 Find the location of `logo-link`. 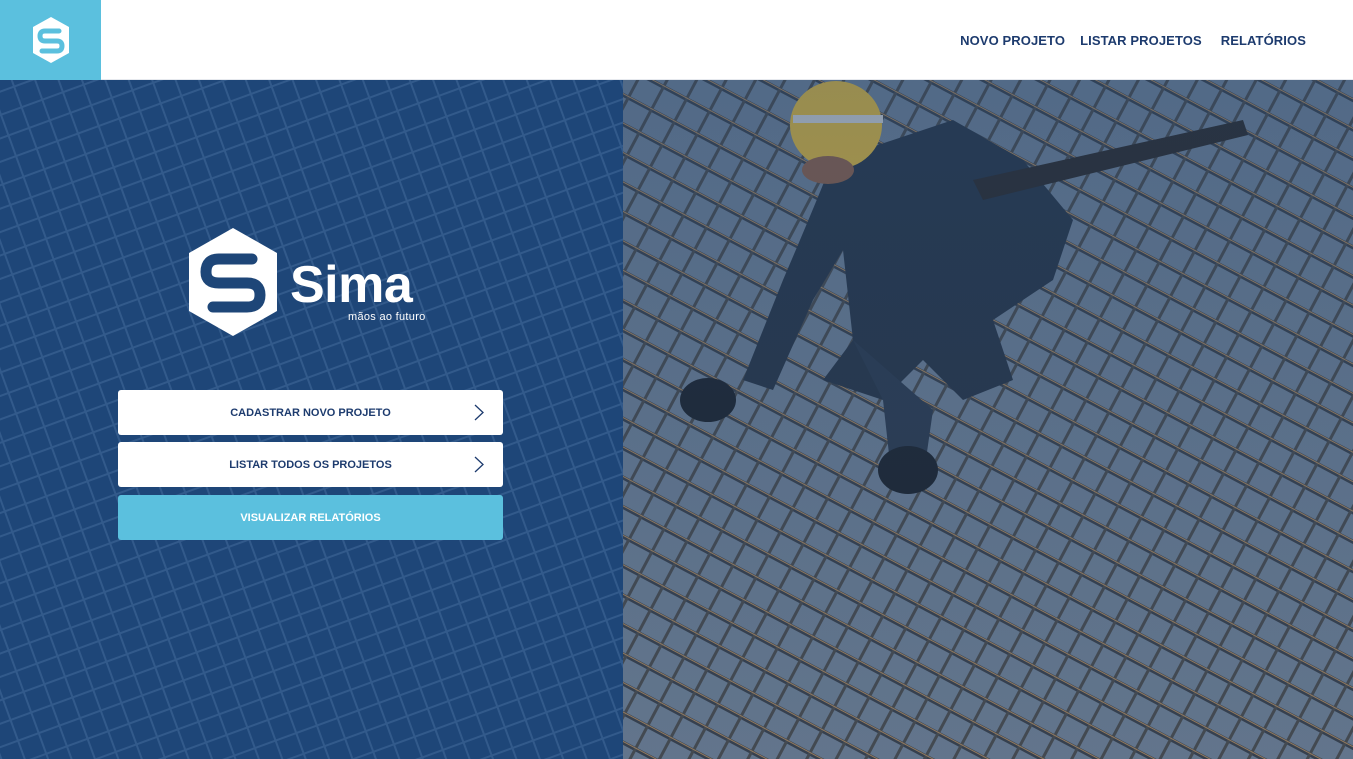

logo-link is located at coordinates (50, 40).